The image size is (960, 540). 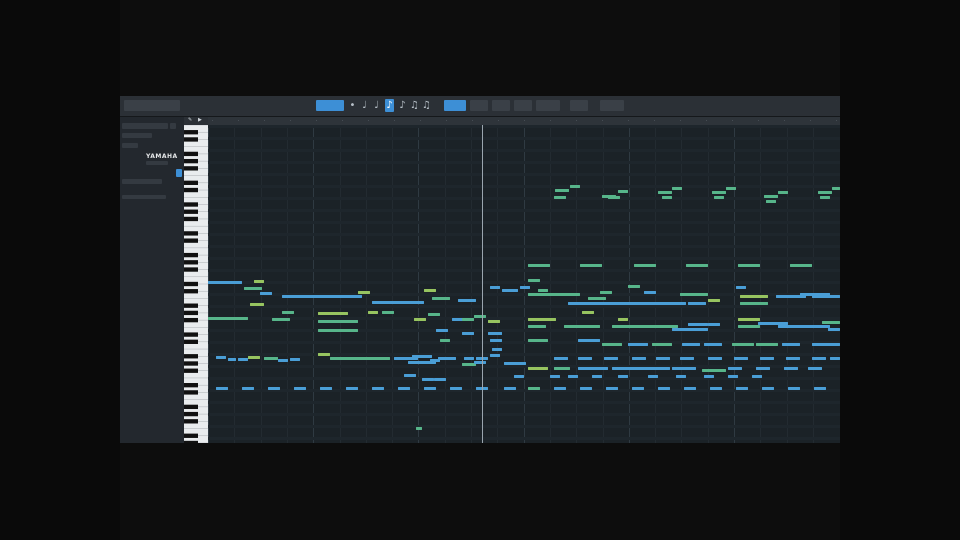 I want to click on inspector-toggle, so click(x=179, y=173).